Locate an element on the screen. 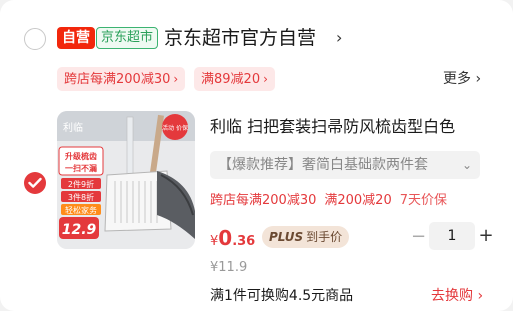 This screenshot has height=311, width=513. thumb-corner-badge: 活动 价保 is located at coordinates (175, 128).